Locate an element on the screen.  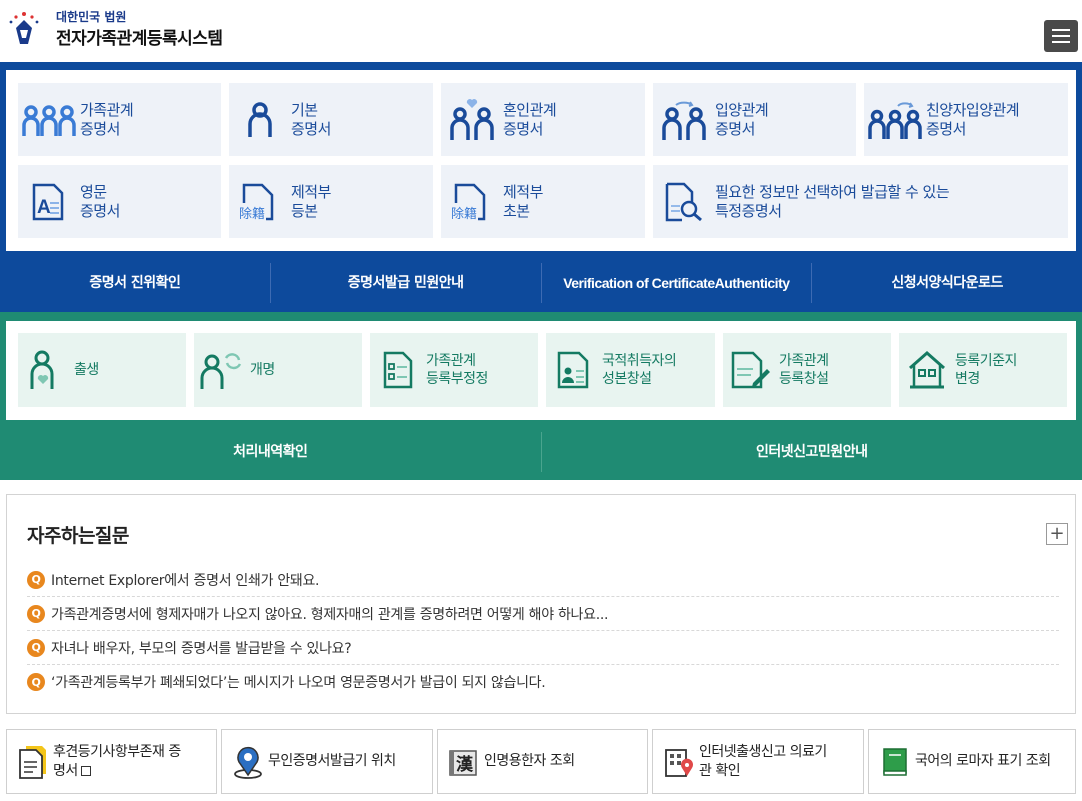
report-rename: 개명 is located at coordinates (278, 370).